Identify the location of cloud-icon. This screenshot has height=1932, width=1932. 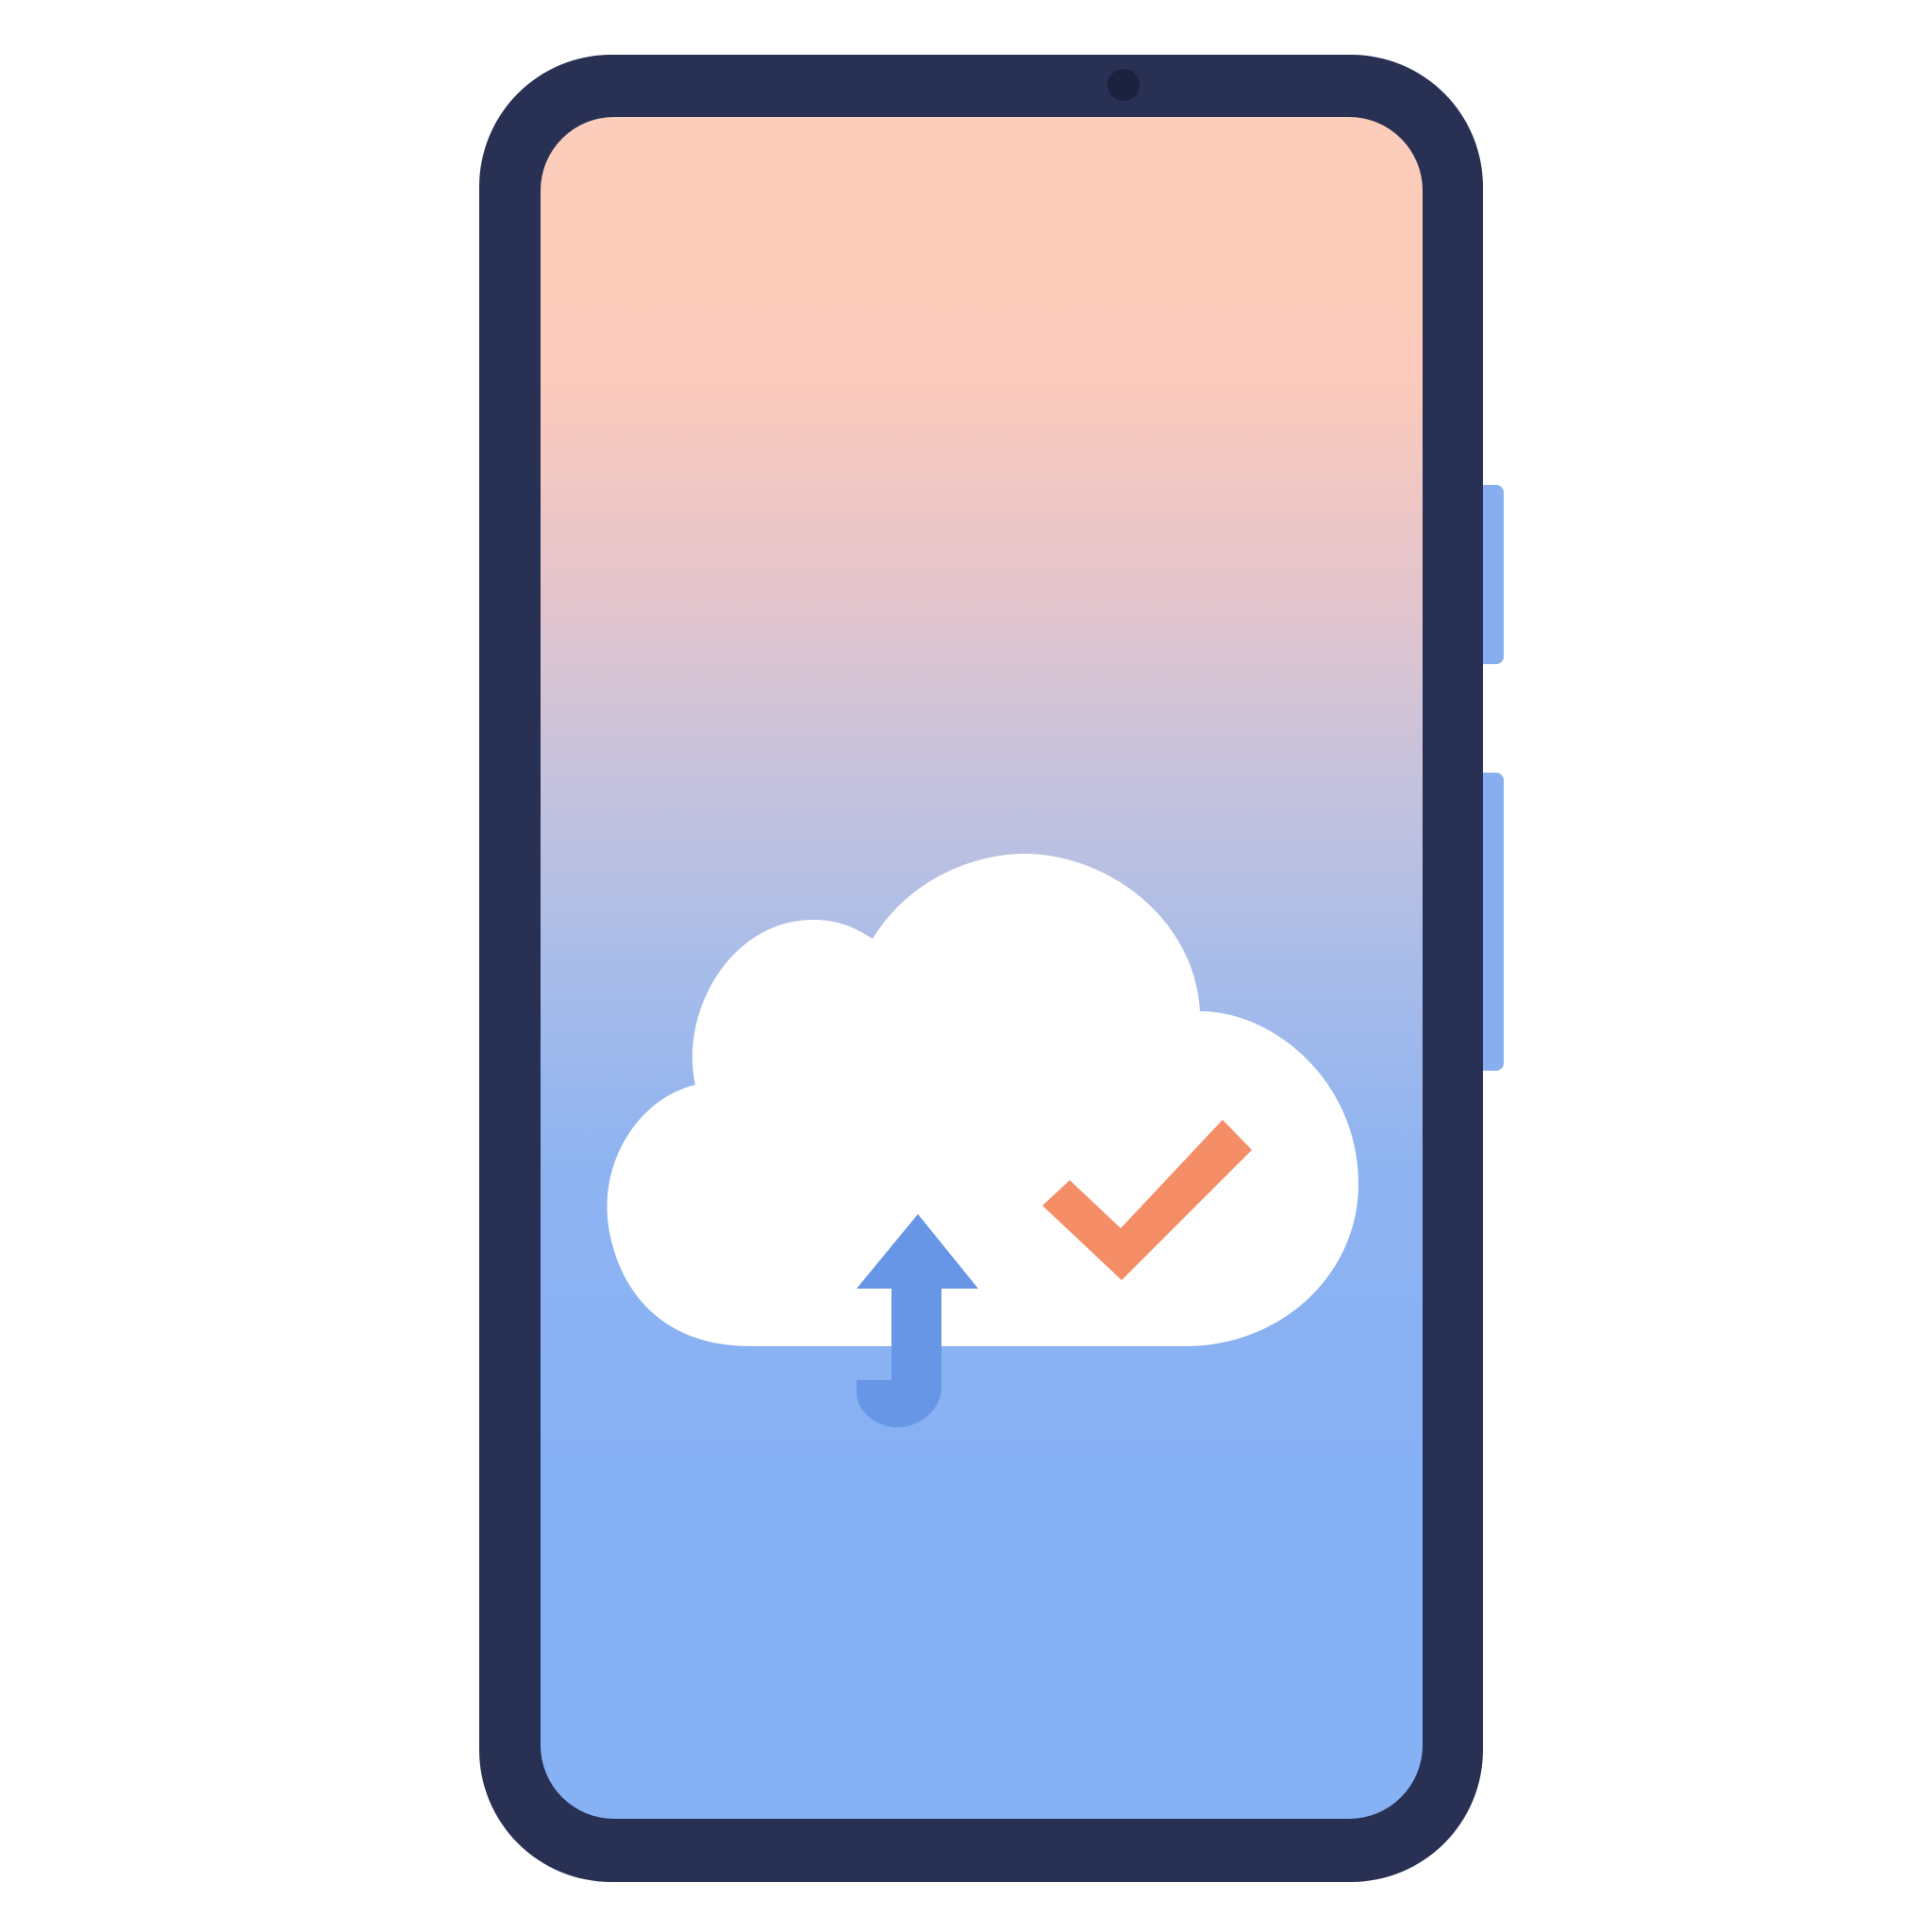
(983, 1100).